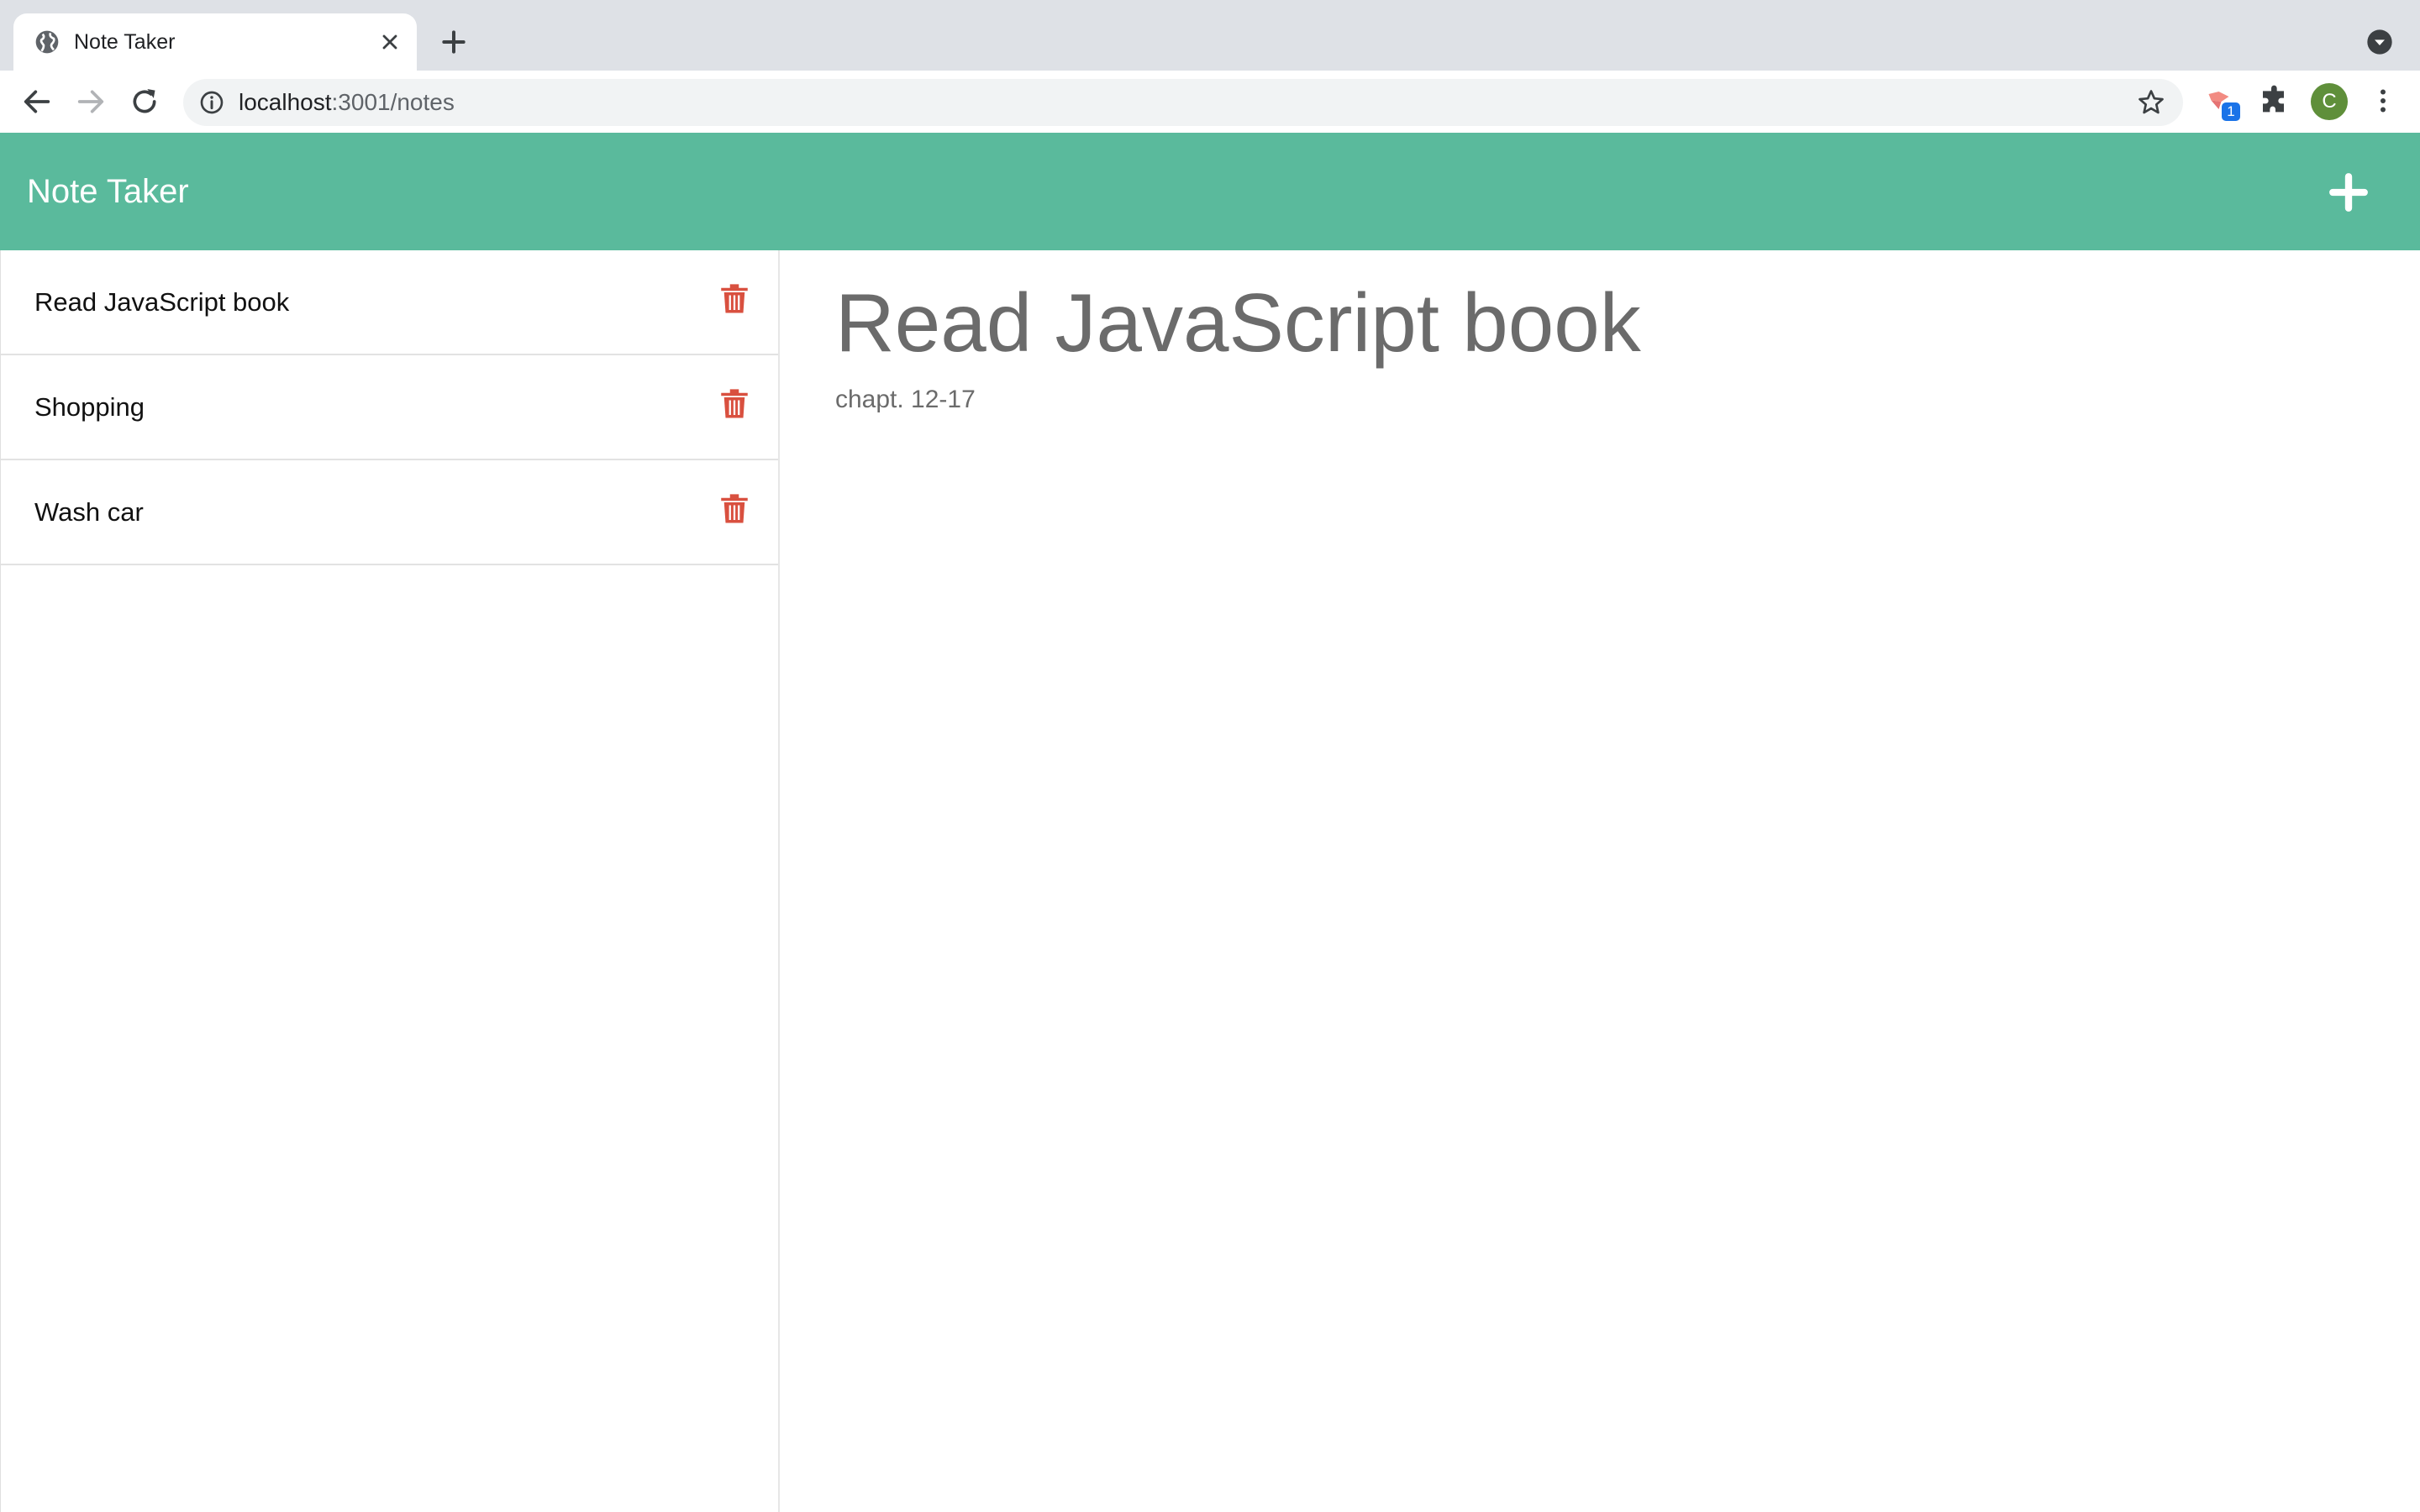 The width and height of the screenshot is (2420, 1512). What do you see at coordinates (91, 101) in the screenshot?
I see `forward-arrow-icon` at bounding box center [91, 101].